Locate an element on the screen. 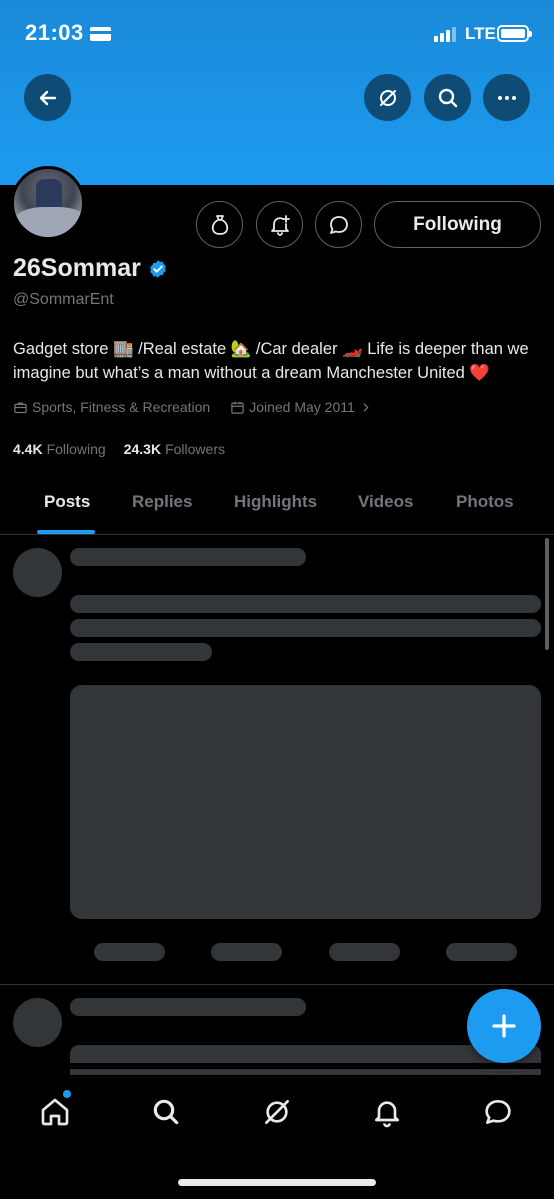 The width and height of the screenshot is (554, 1199). avatar-figure is located at coordinates (49, 194).